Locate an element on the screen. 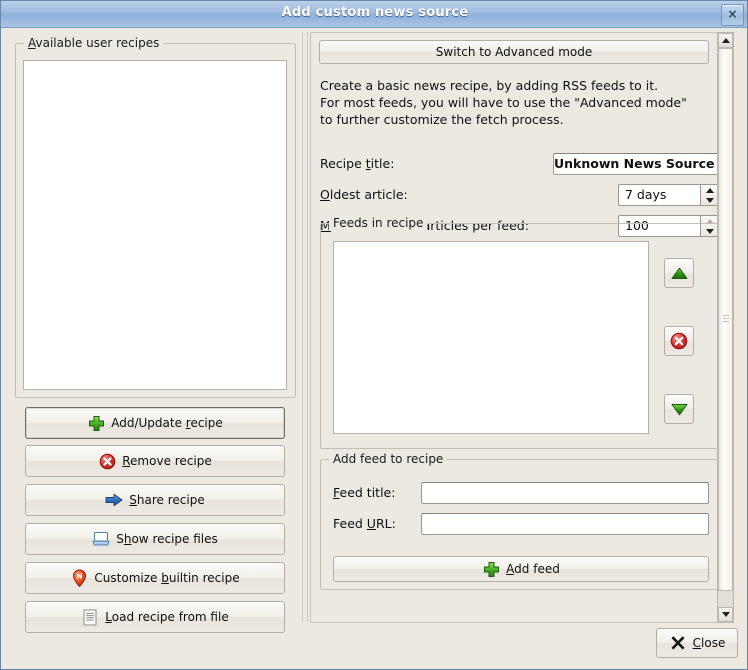  oldest-article-spinner: 7 days is located at coordinates (669, 195).